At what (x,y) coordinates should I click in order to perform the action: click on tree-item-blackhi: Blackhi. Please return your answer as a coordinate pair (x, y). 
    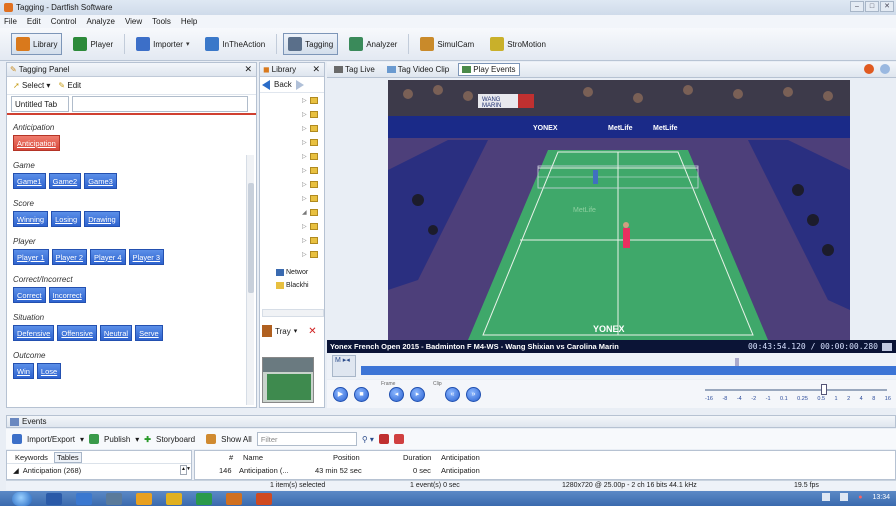
    Looking at the image, I should click on (292, 285).